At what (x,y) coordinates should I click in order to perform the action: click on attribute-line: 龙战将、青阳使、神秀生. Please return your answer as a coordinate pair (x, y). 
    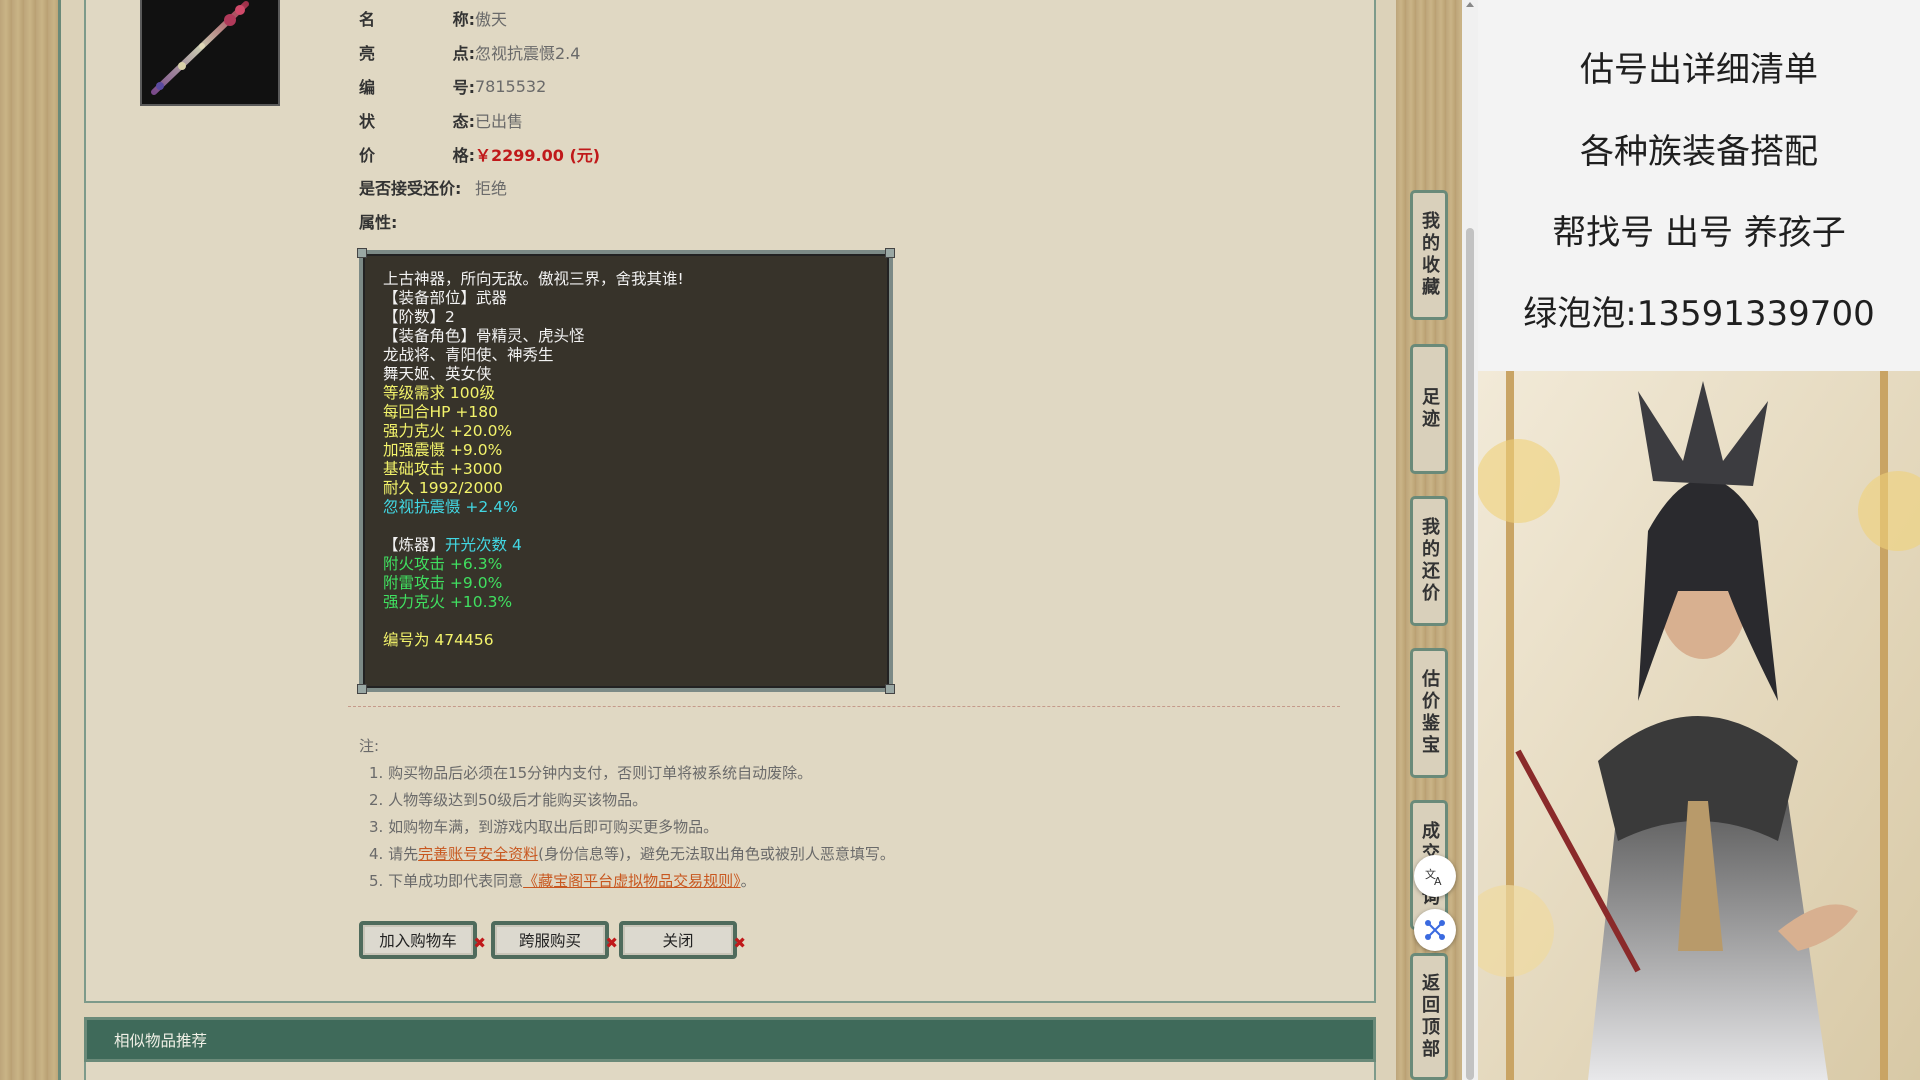
    Looking at the image, I should click on (468, 355).